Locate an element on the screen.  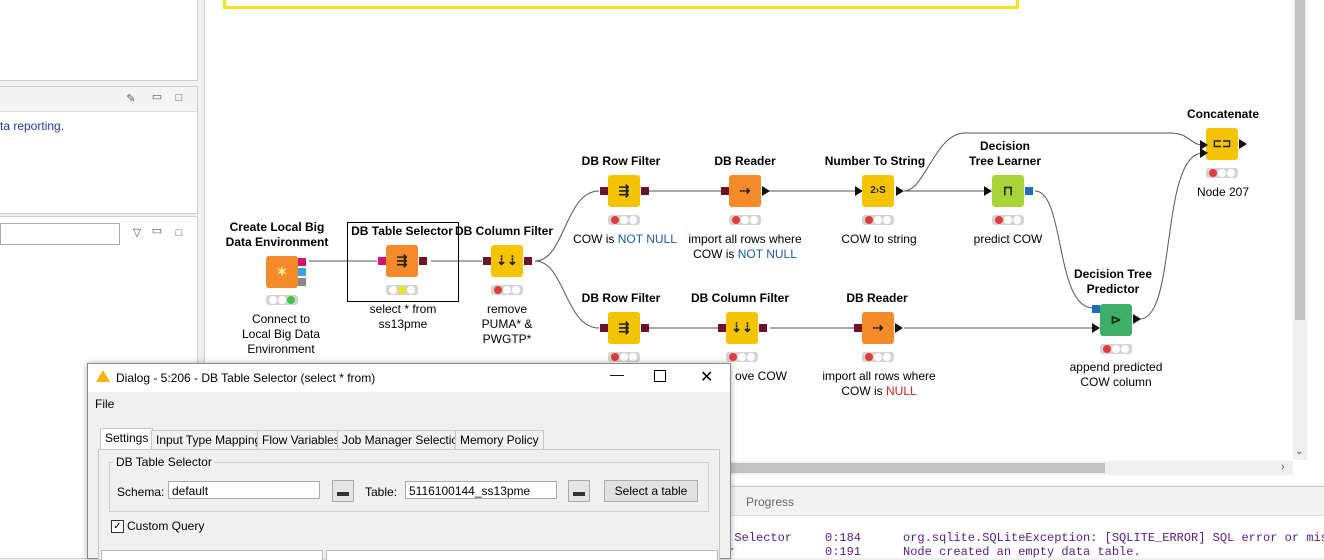
menu-file: File is located at coordinates (104, 404).